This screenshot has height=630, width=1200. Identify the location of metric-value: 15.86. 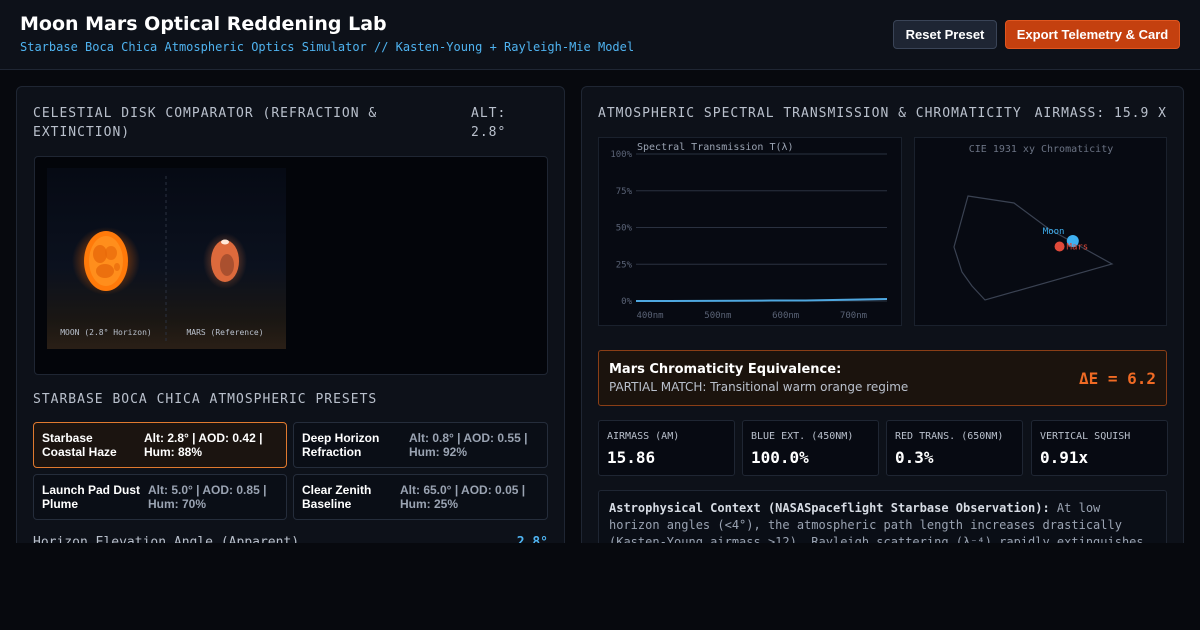
(631, 457).